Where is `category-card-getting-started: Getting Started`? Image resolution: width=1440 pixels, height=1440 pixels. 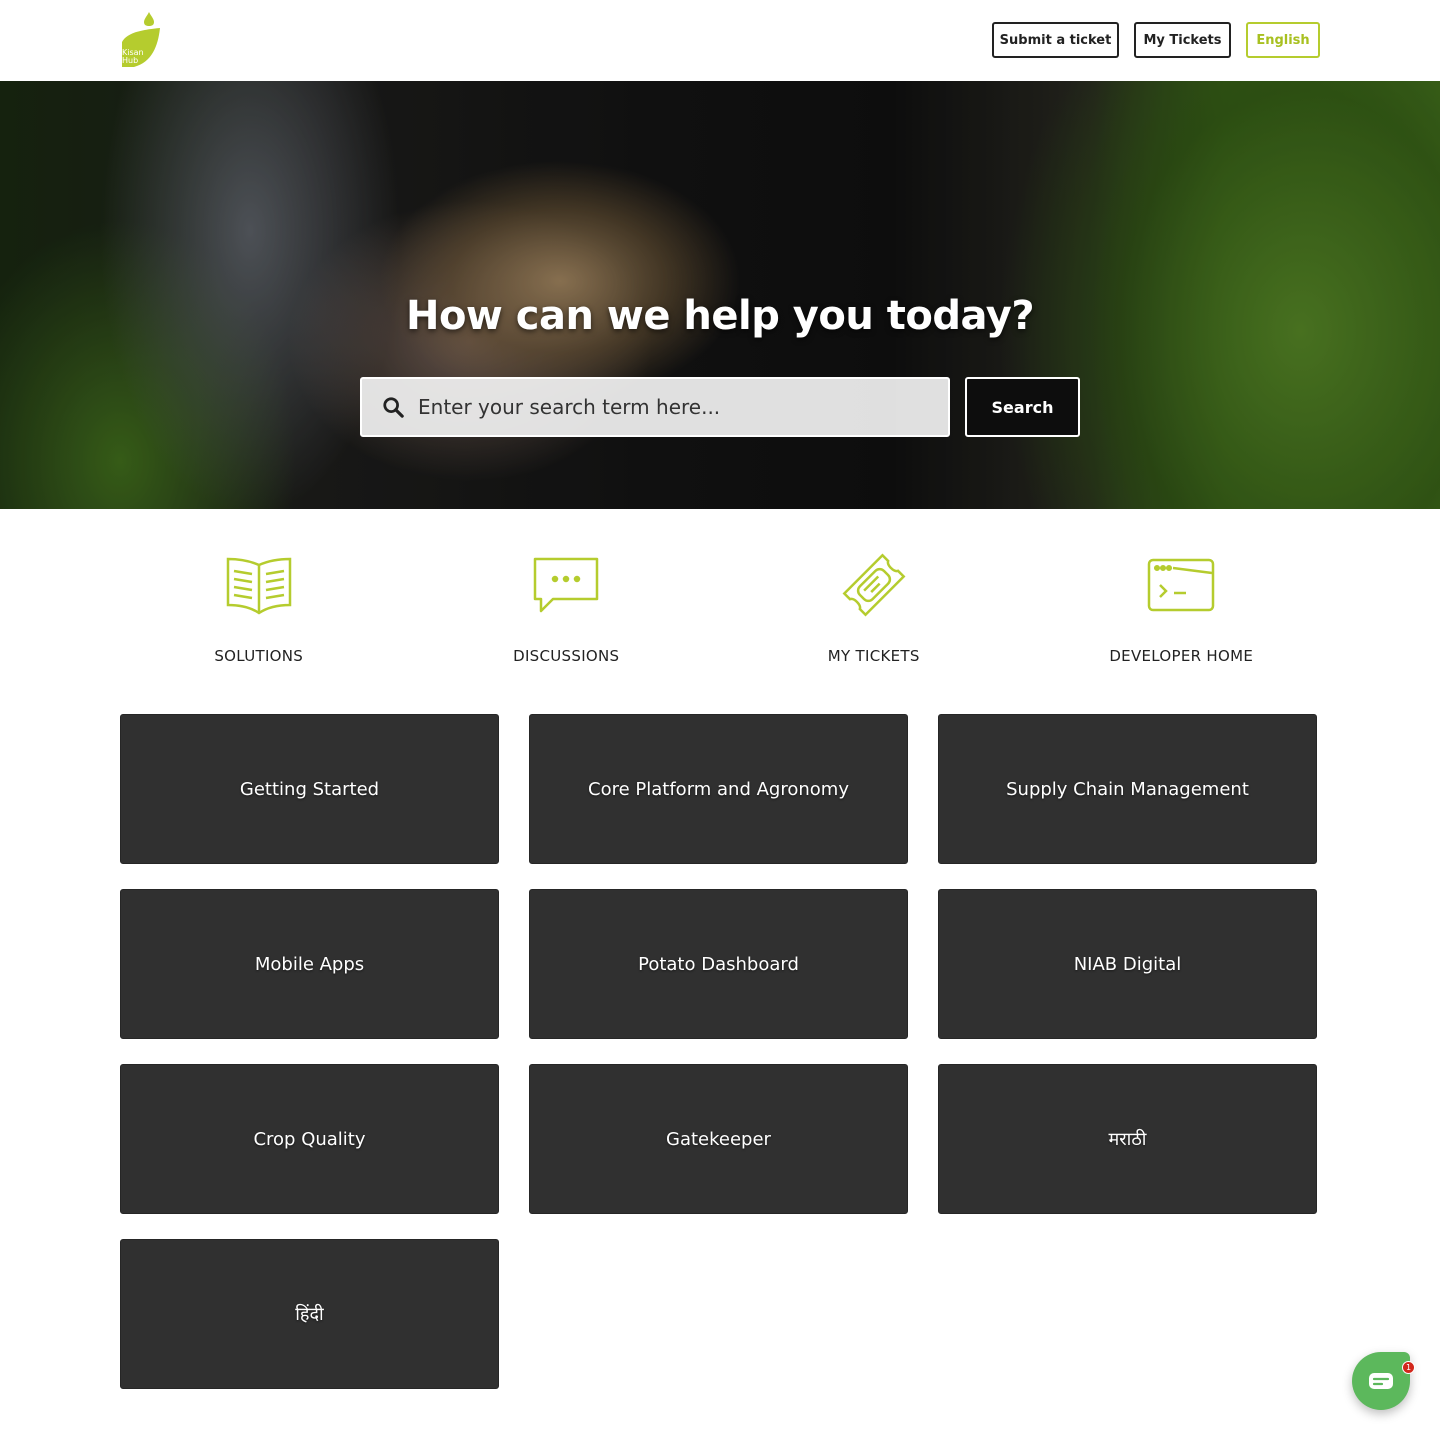 category-card-getting-started: Getting Started is located at coordinates (309, 789).